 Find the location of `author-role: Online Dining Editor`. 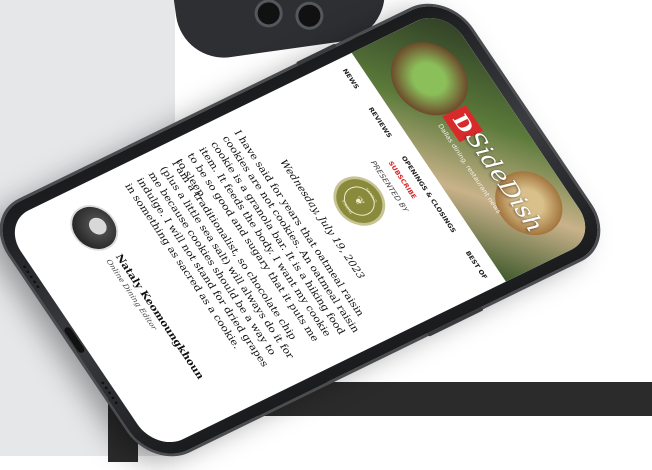

author-role: Online Dining Editor is located at coordinates (131, 295).